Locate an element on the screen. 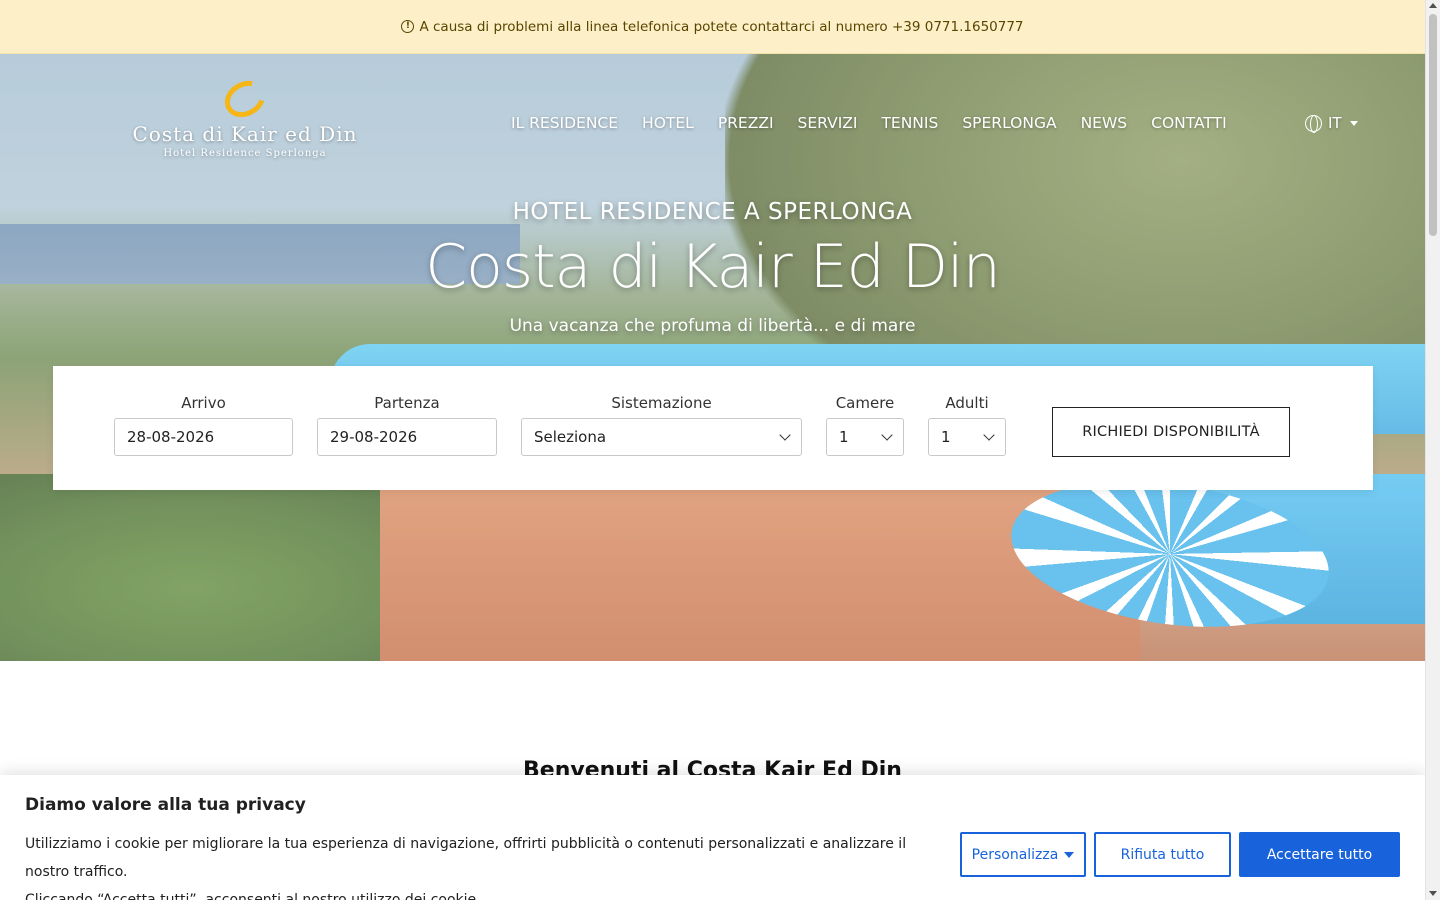 This screenshot has height=900, width=1440. departure-date-value: 29-08-2026 is located at coordinates (374, 437).